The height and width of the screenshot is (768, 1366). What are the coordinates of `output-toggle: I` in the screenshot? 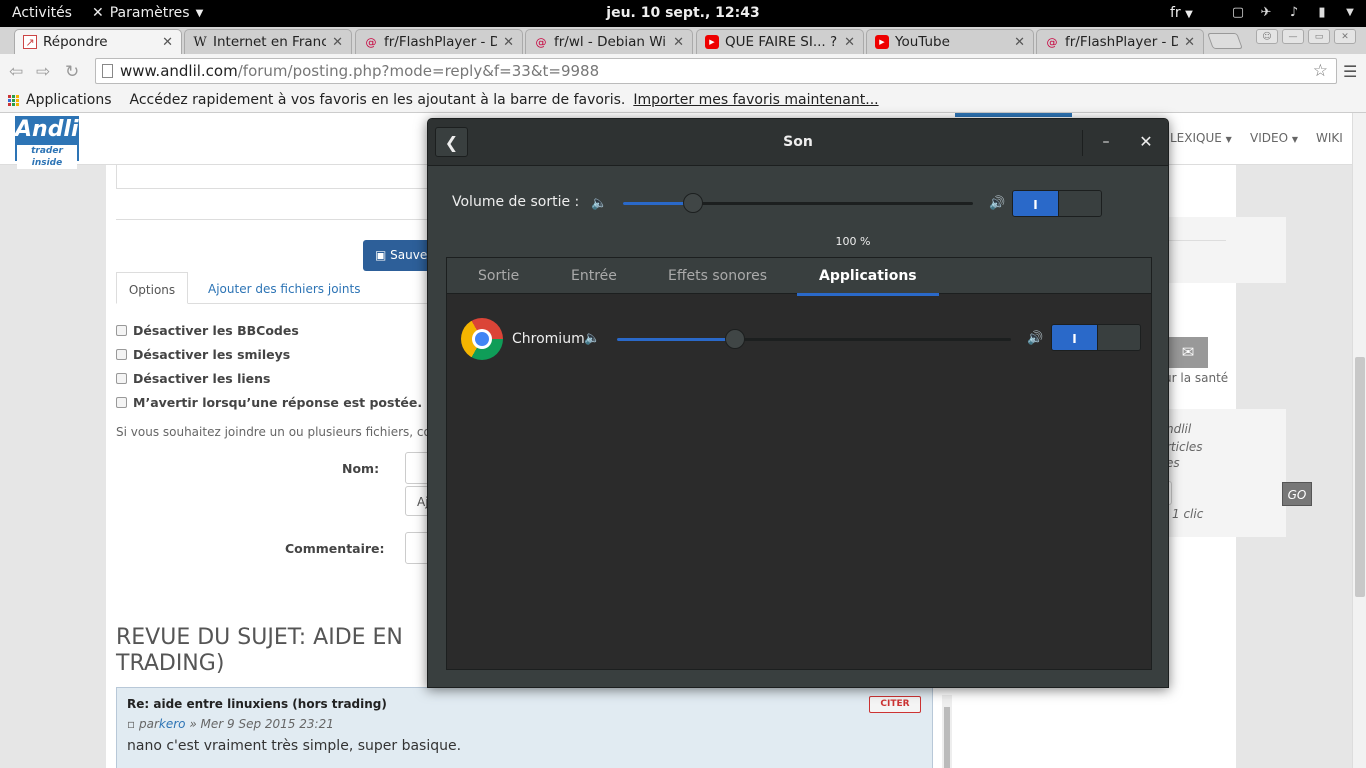 It's located at (1057, 203).